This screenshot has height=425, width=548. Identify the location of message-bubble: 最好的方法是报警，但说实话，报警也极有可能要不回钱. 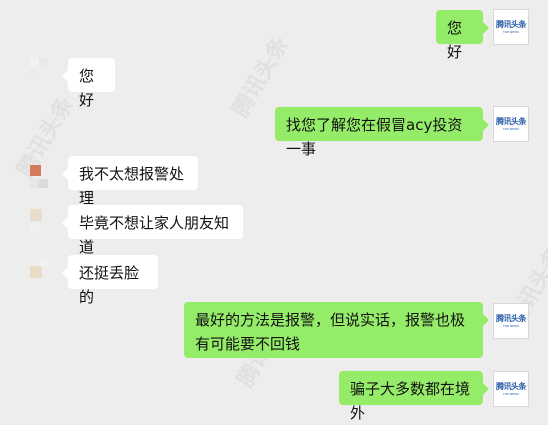
(336, 330).